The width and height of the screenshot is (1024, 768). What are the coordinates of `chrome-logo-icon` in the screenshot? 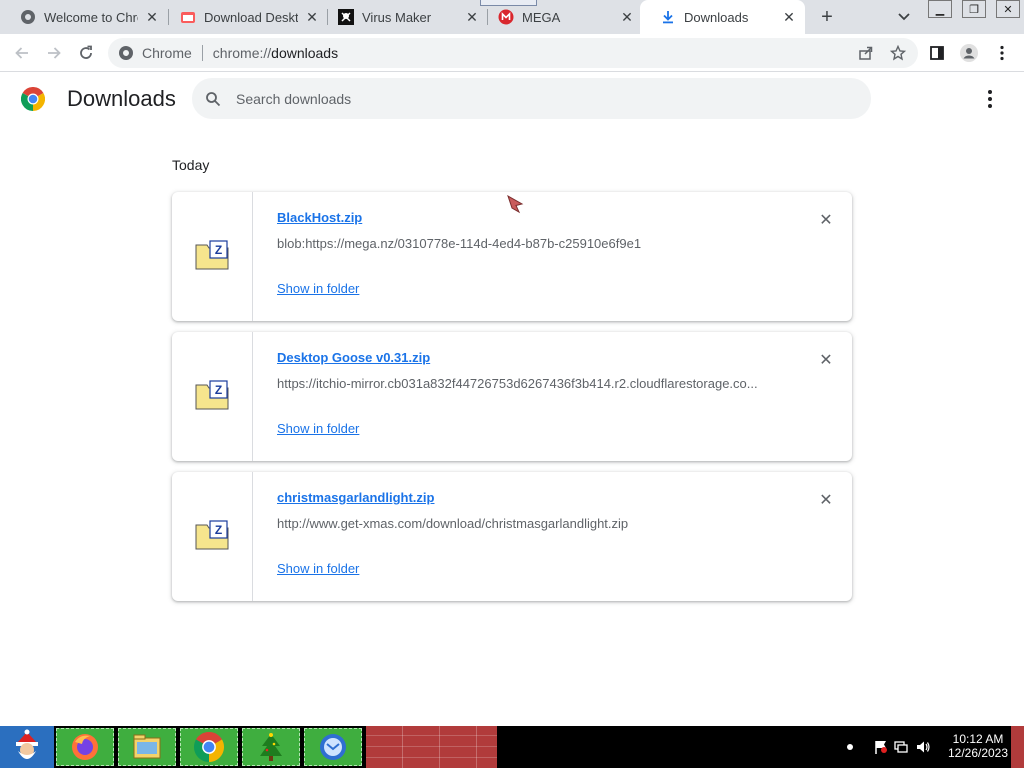 It's located at (33, 99).